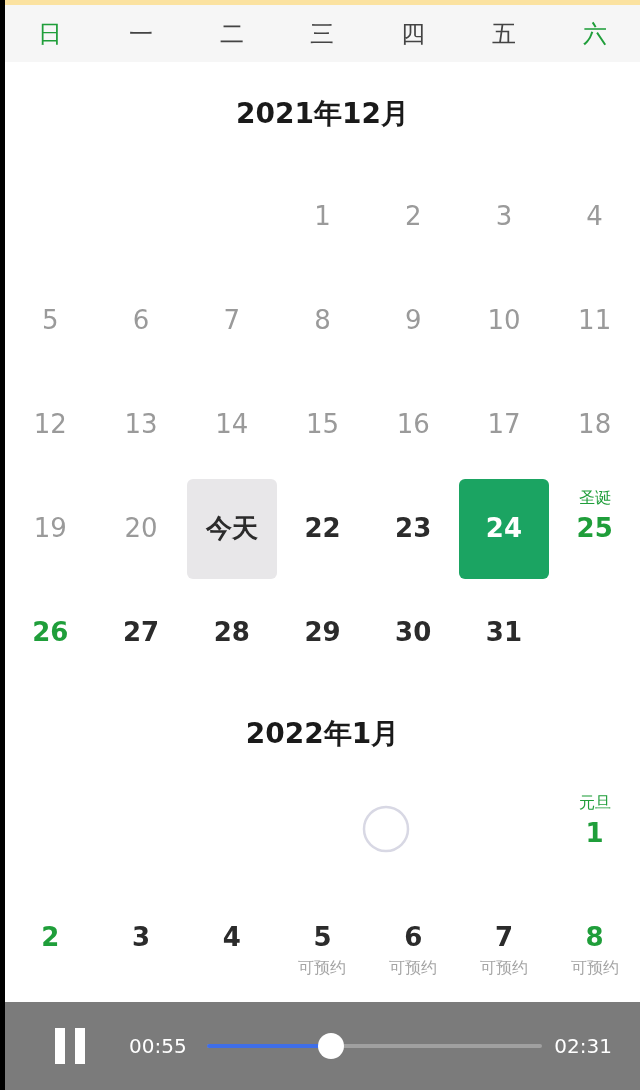  I want to click on date-cell: 20, so click(141, 529).